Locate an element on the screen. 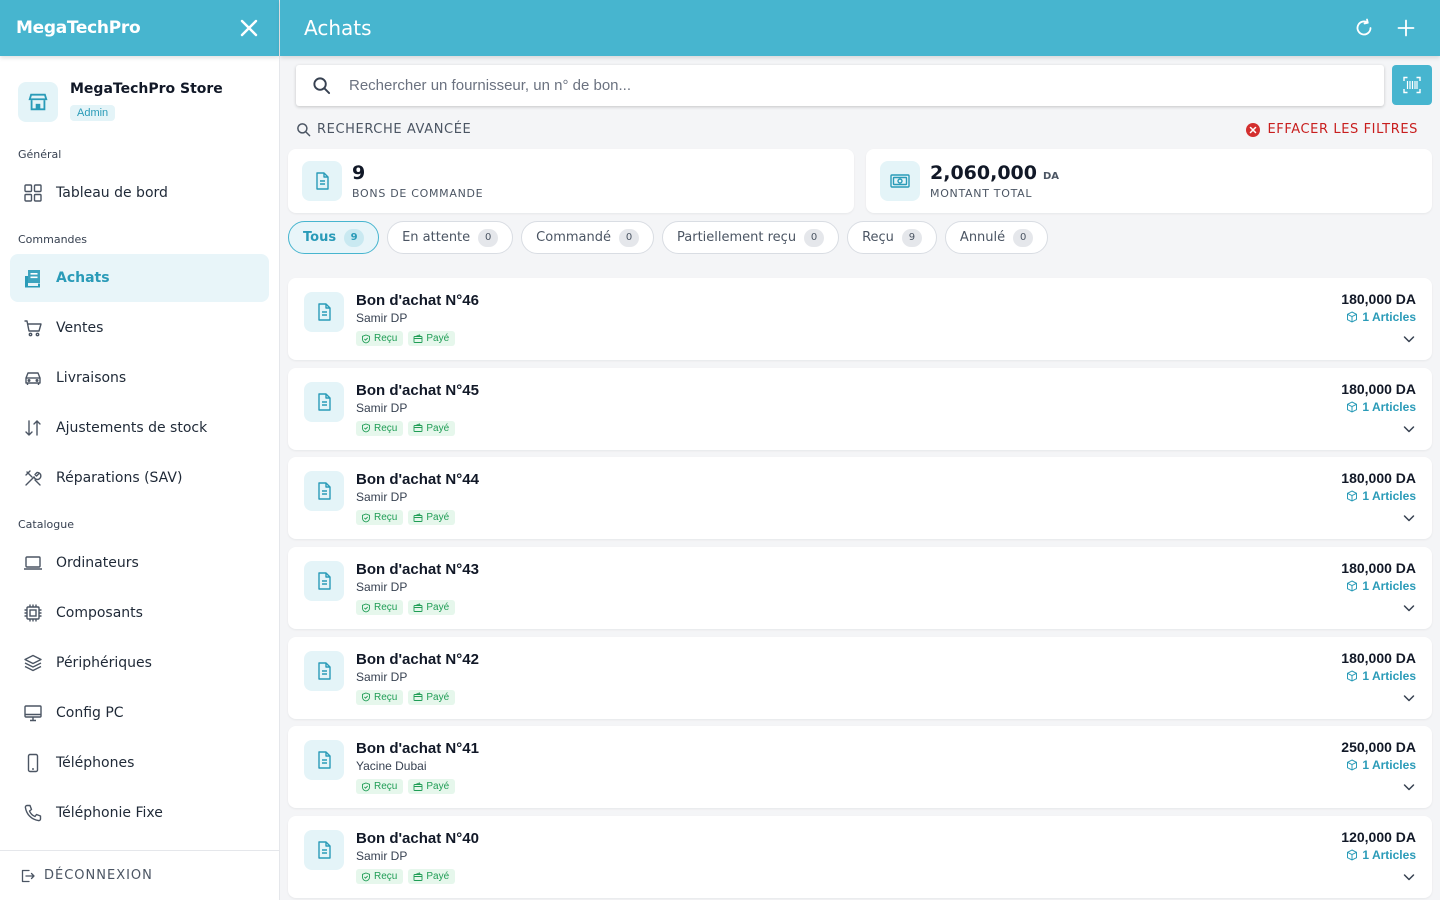 The height and width of the screenshot is (900, 1440). stat-card-orders: 9 BONS DE COMMANDE is located at coordinates (571, 181).